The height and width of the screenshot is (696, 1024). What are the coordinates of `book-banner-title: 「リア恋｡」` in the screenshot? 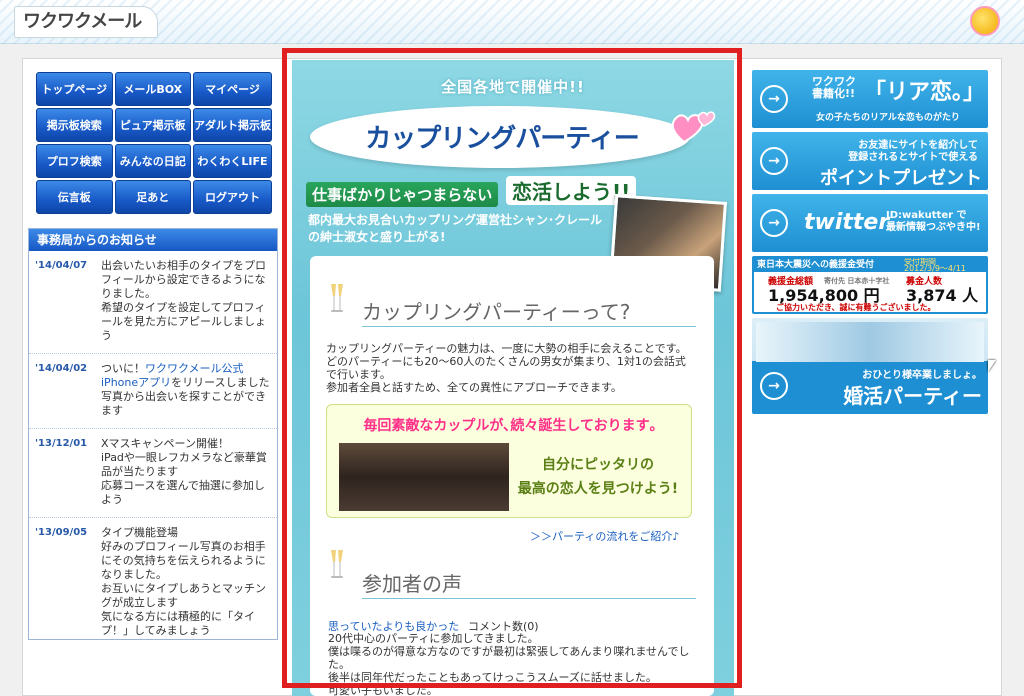 It's located at (925, 92).